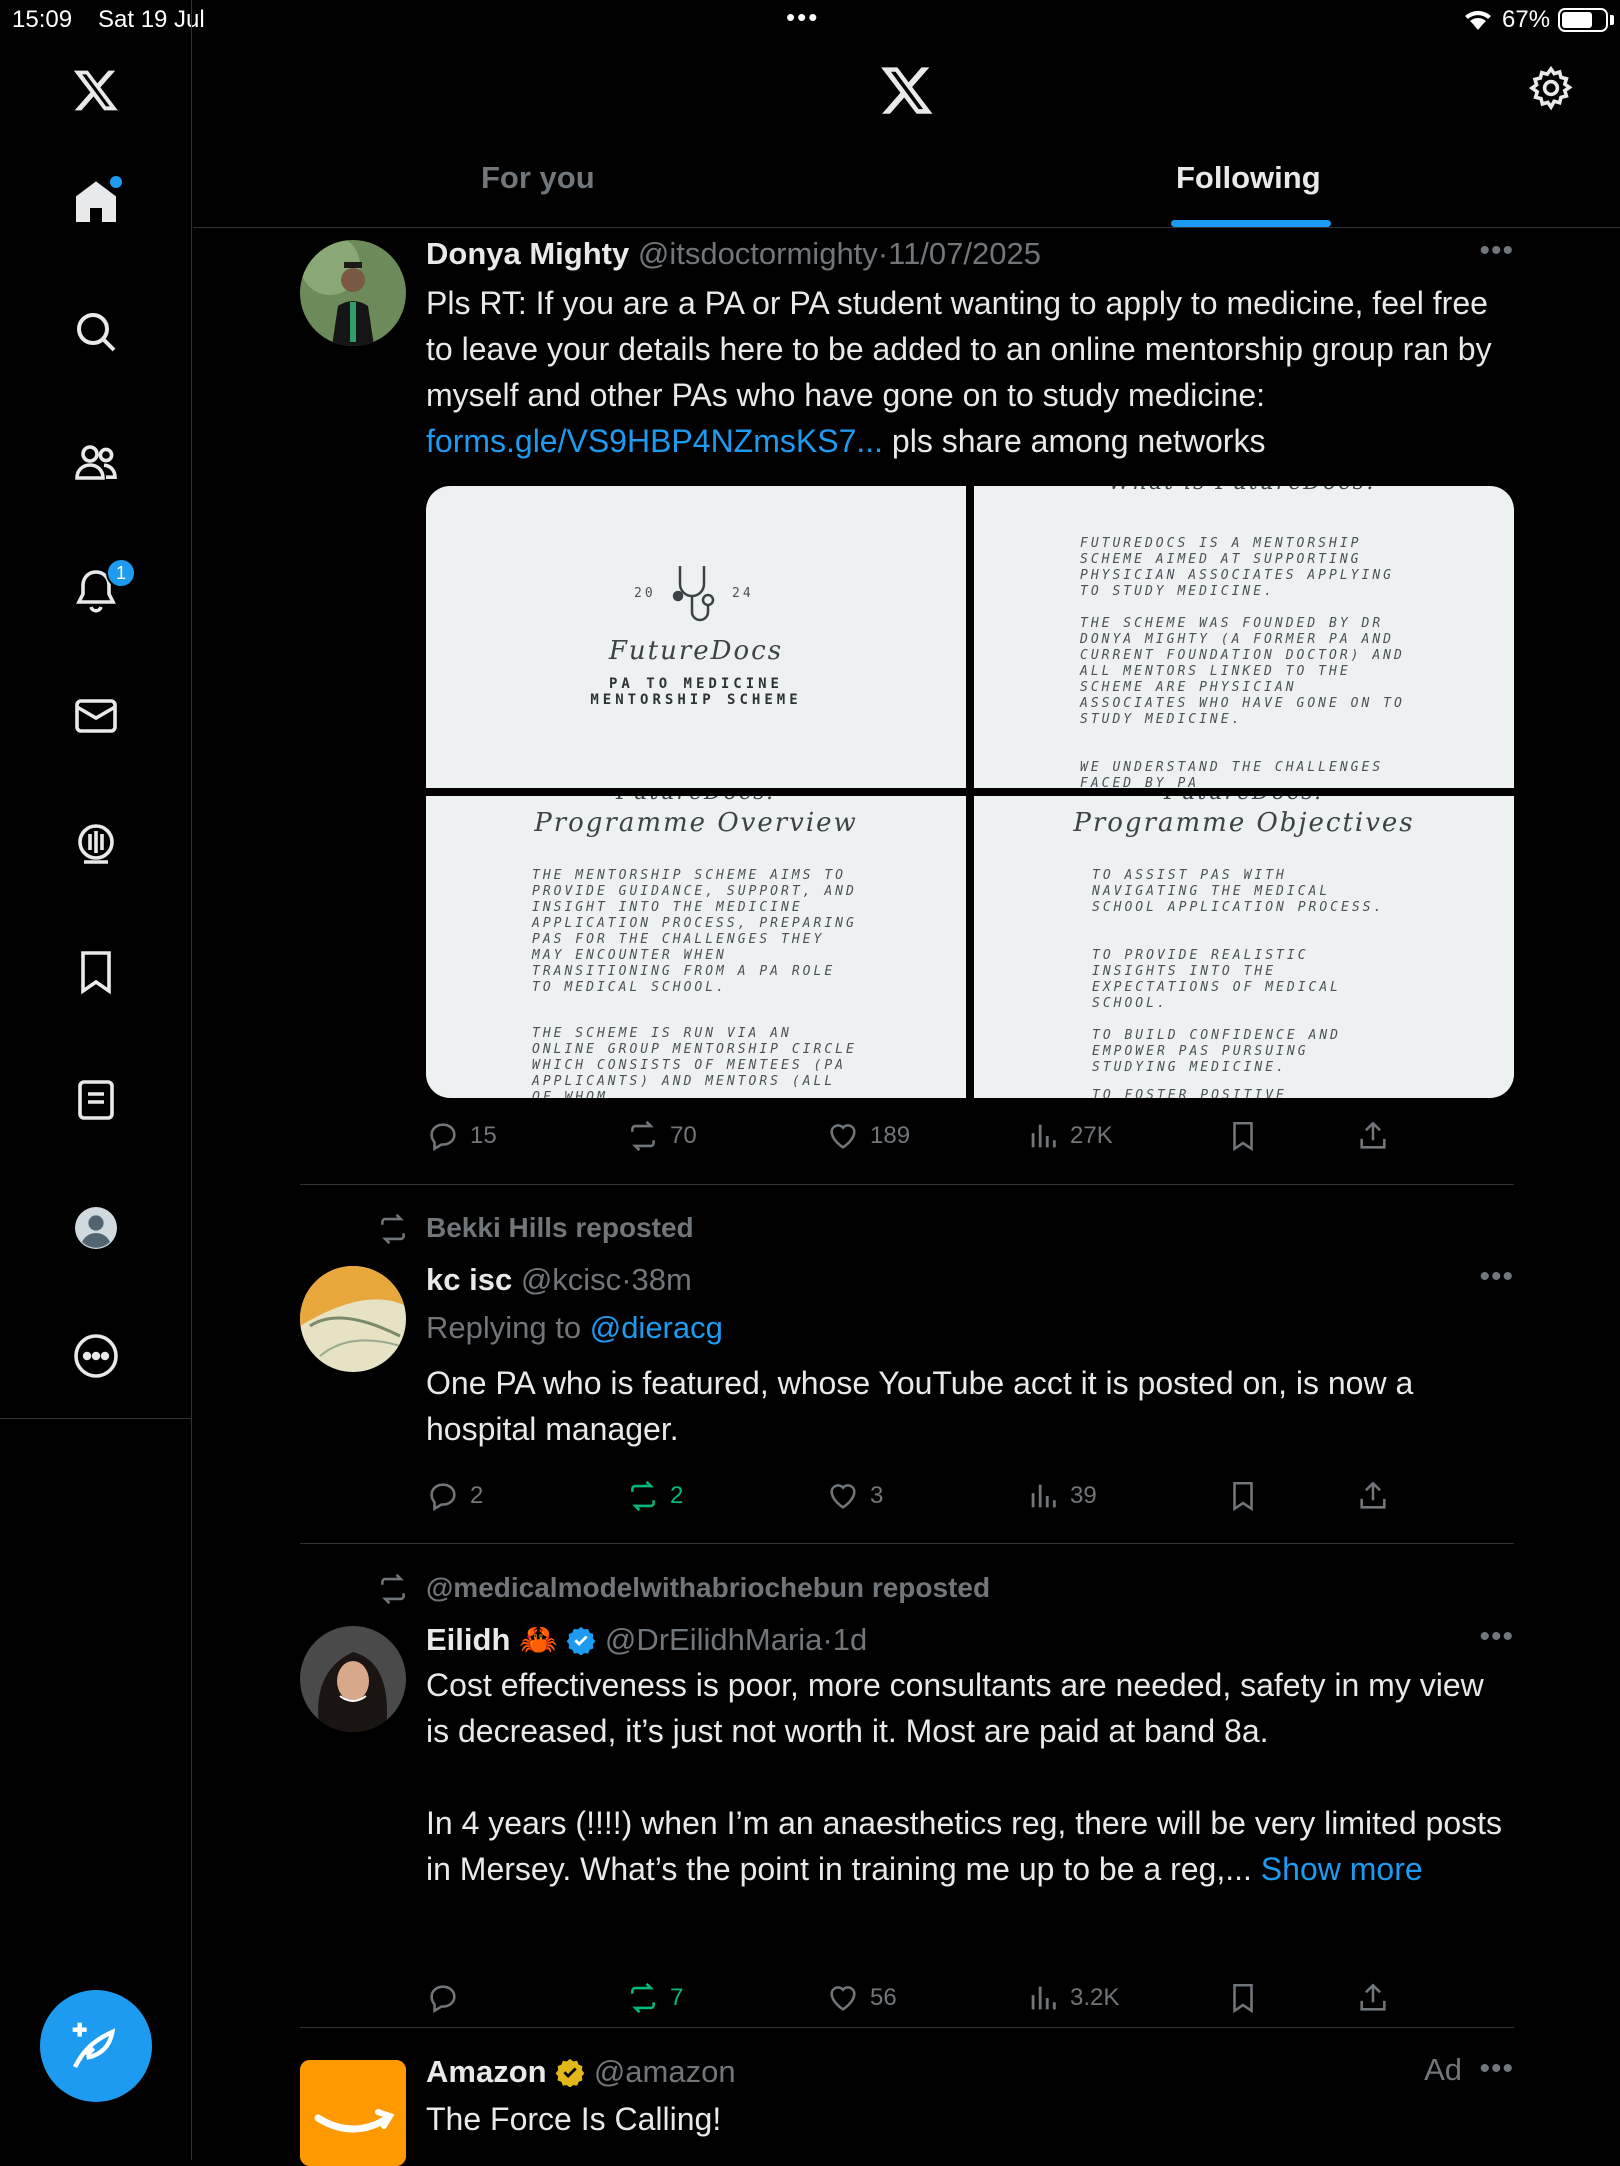 The image size is (1620, 2166). What do you see at coordinates (1551, 88) in the screenshot?
I see `settings-gear-icon` at bounding box center [1551, 88].